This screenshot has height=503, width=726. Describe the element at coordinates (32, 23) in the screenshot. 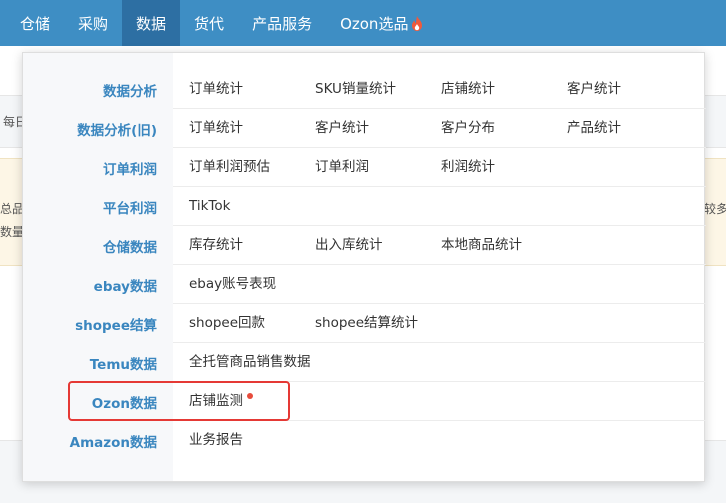

I see `nav-item-warehouse: 仓储` at that location.